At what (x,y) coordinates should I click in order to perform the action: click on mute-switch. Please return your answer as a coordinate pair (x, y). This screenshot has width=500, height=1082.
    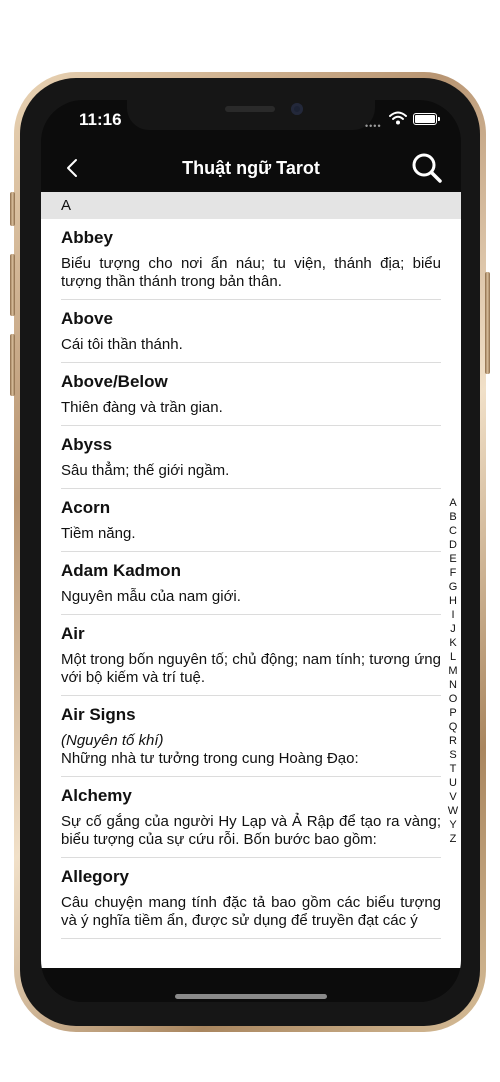
    Looking at the image, I should click on (12, 209).